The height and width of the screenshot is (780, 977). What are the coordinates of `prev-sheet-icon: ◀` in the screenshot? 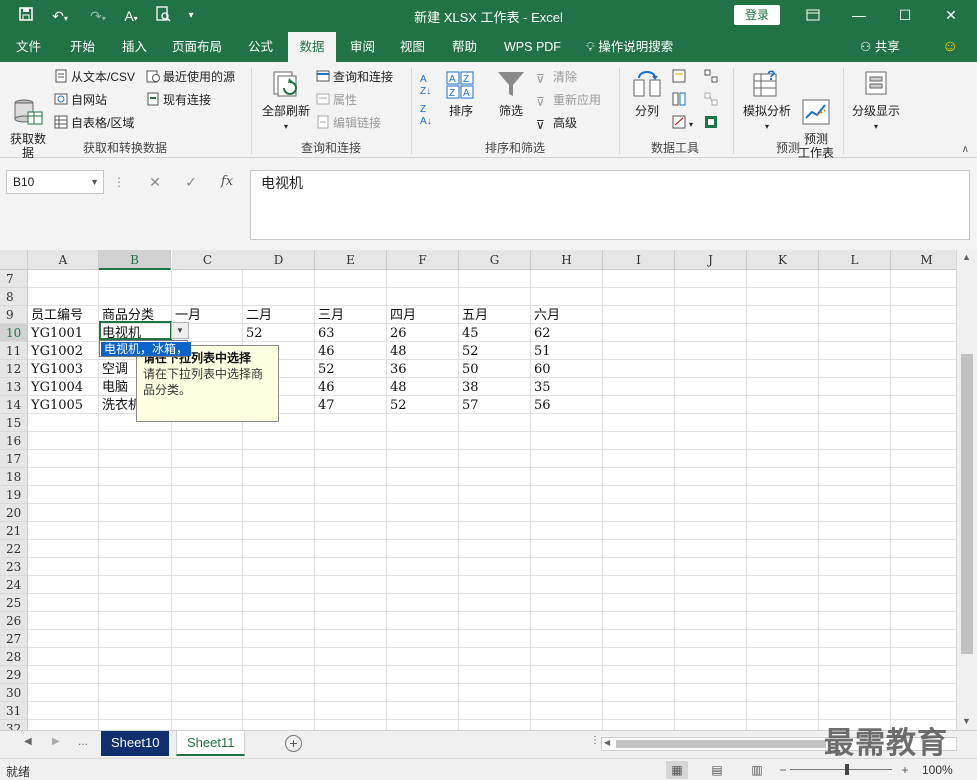 It's located at (28, 741).